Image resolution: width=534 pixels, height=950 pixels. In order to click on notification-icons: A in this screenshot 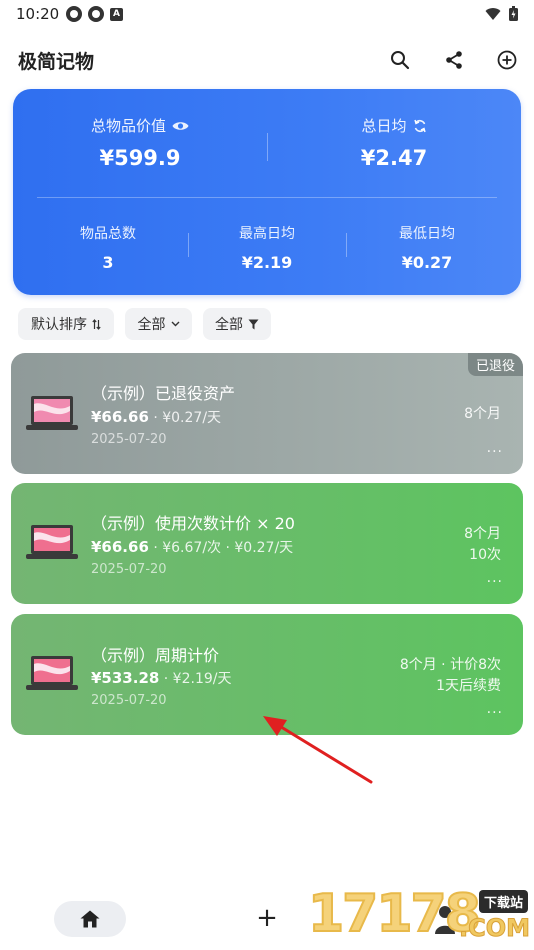, I will do `click(94, 14)`.